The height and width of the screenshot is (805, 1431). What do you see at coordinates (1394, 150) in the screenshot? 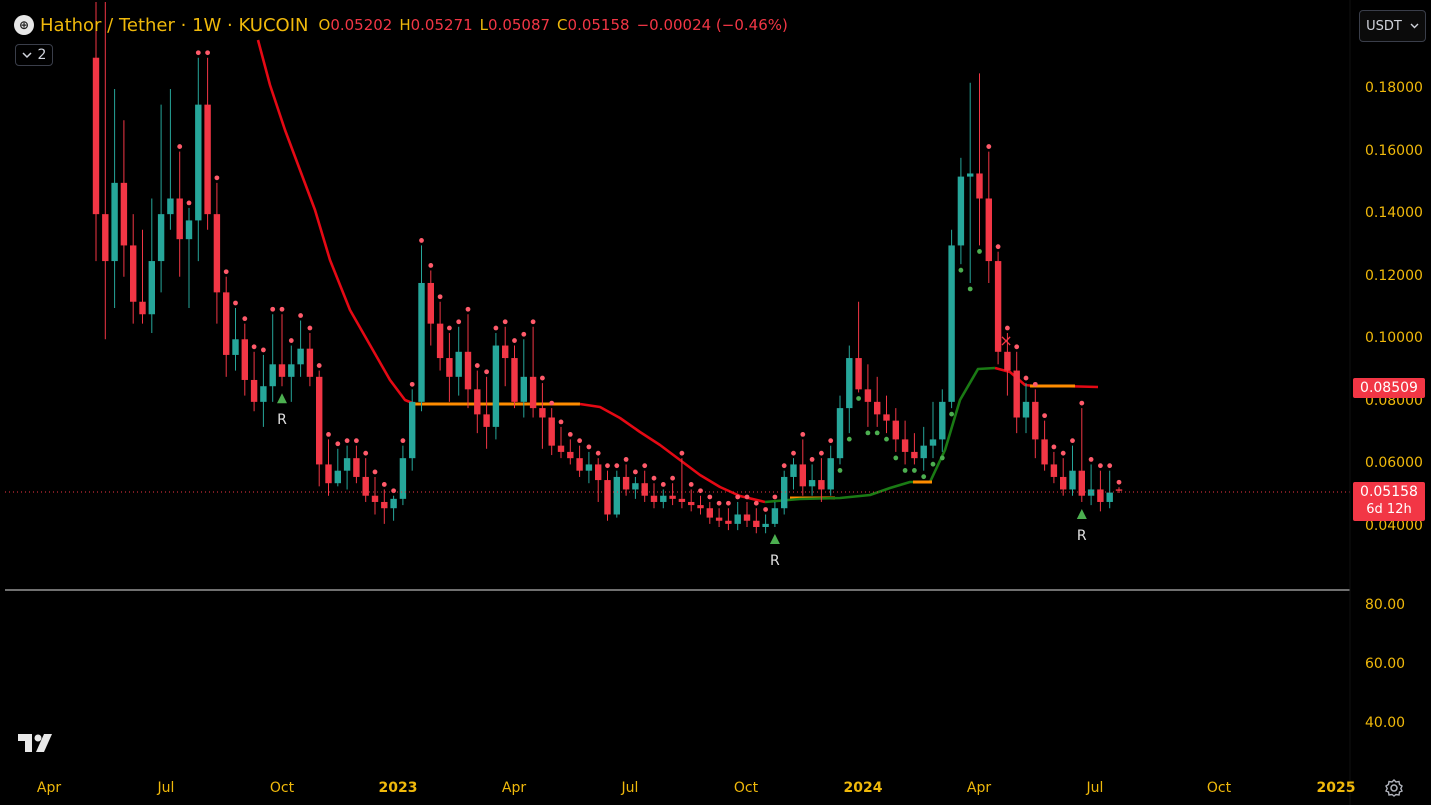
I see `price-axis-label: 0.16000` at bounding box center [1394, 150].